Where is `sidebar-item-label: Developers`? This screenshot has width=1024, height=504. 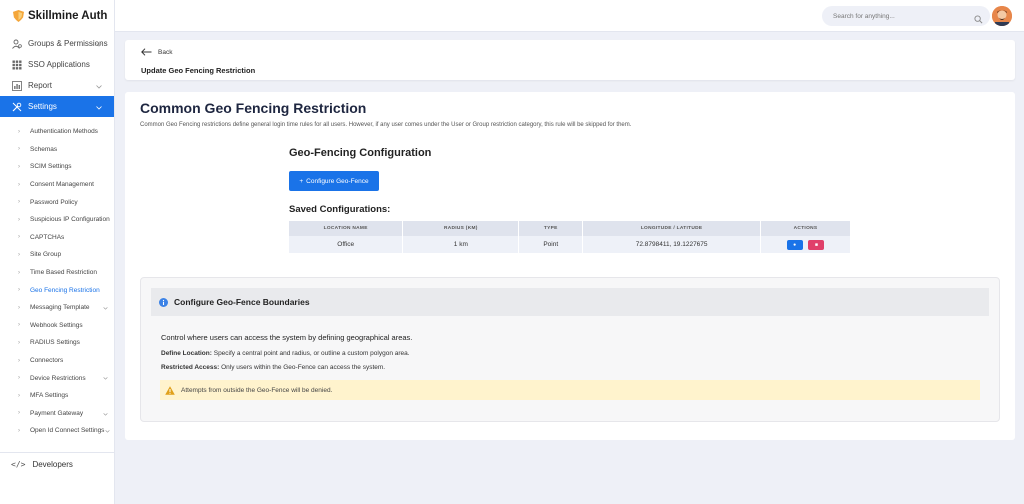 sidebar-item-label: Developers is located at coordinates (52, 464).